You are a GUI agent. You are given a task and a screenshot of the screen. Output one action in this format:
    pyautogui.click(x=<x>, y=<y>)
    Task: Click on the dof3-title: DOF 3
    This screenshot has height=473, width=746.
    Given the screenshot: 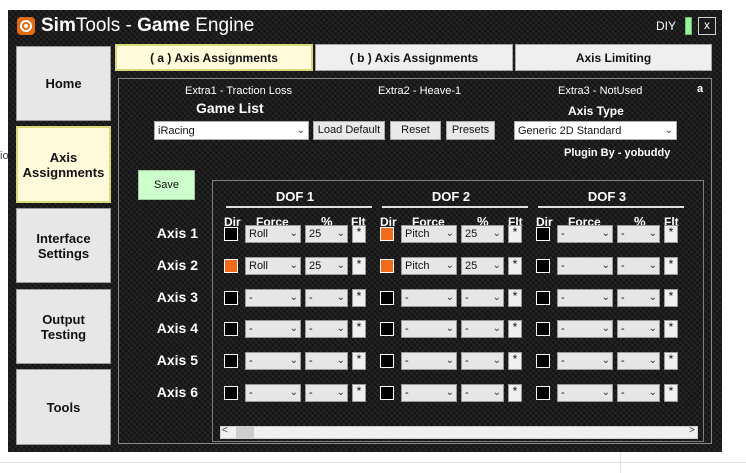 What is the action you would take?
    pyautogui.click(x=607, y=196)
    